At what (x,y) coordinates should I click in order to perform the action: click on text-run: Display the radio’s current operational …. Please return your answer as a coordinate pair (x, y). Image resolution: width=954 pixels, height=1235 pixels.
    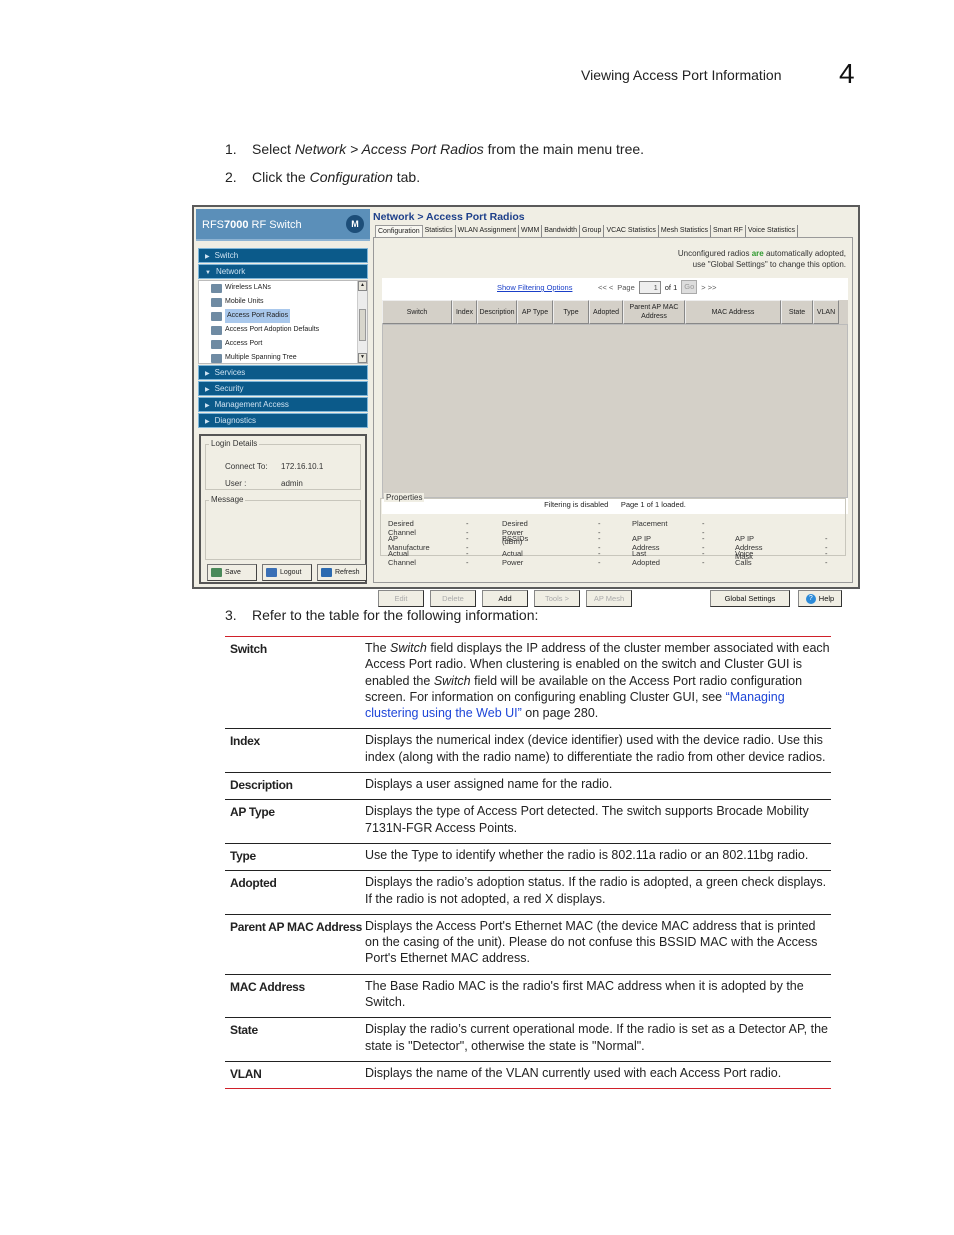
    Looking at the image, I should click on (596, 1037).